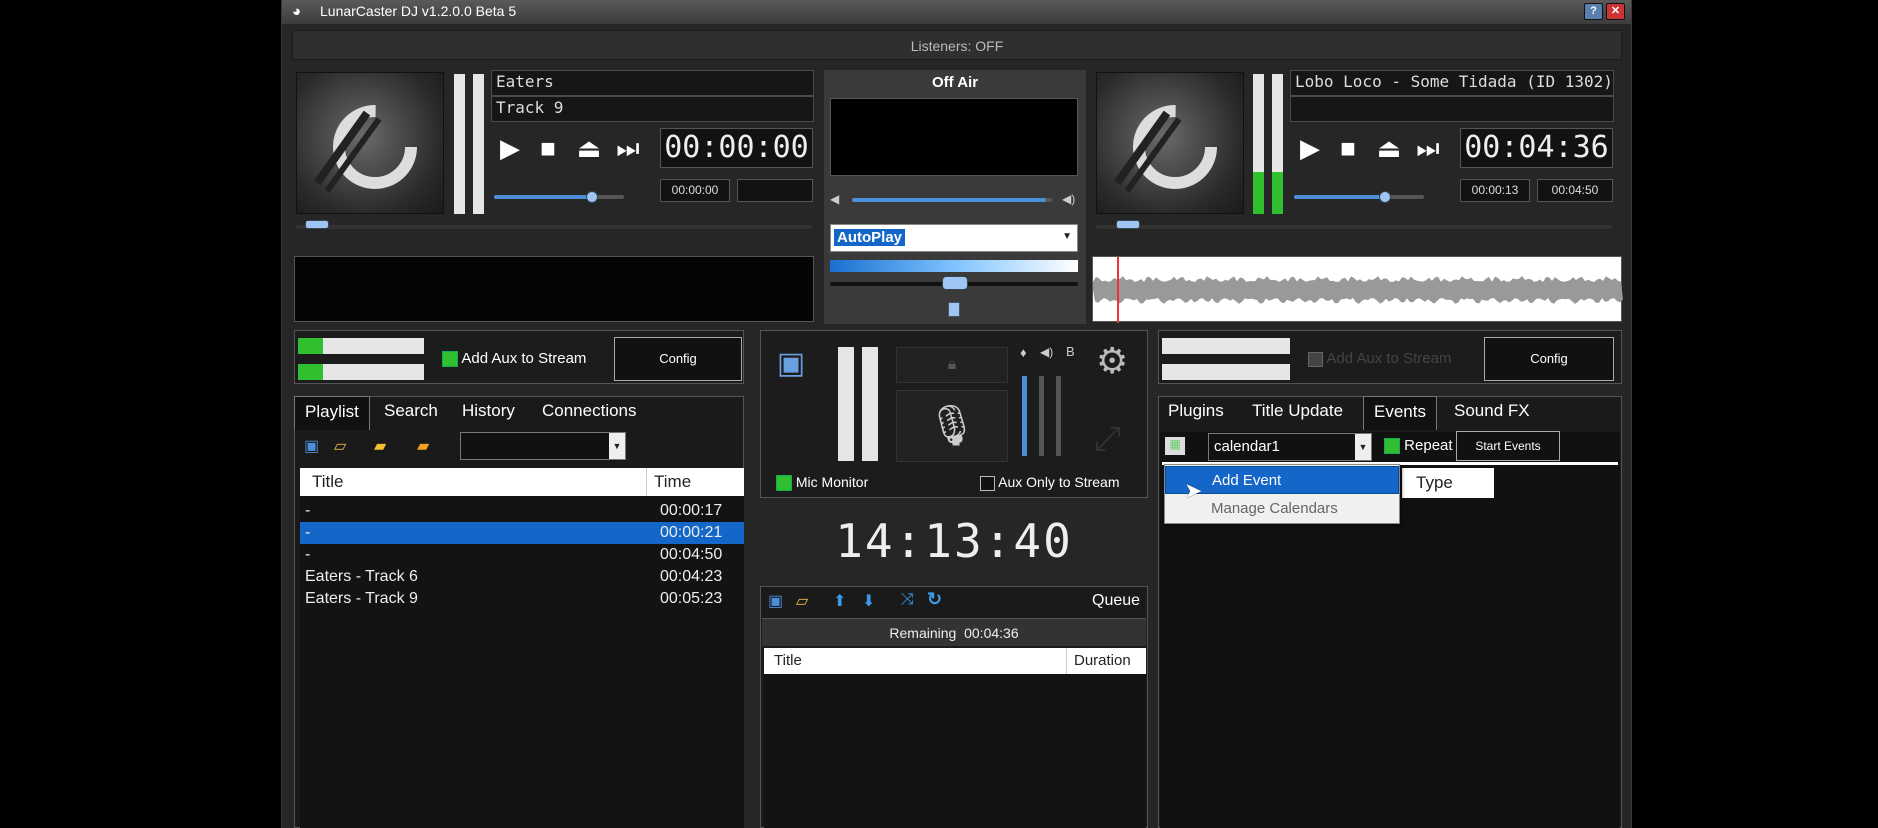 The width and height of the screenshot is (1878, 828). What do you see at coordinates (1508, 446) in the screenshot?
I see `start-events-button: Start Events` at bounding box center [1508, 446].